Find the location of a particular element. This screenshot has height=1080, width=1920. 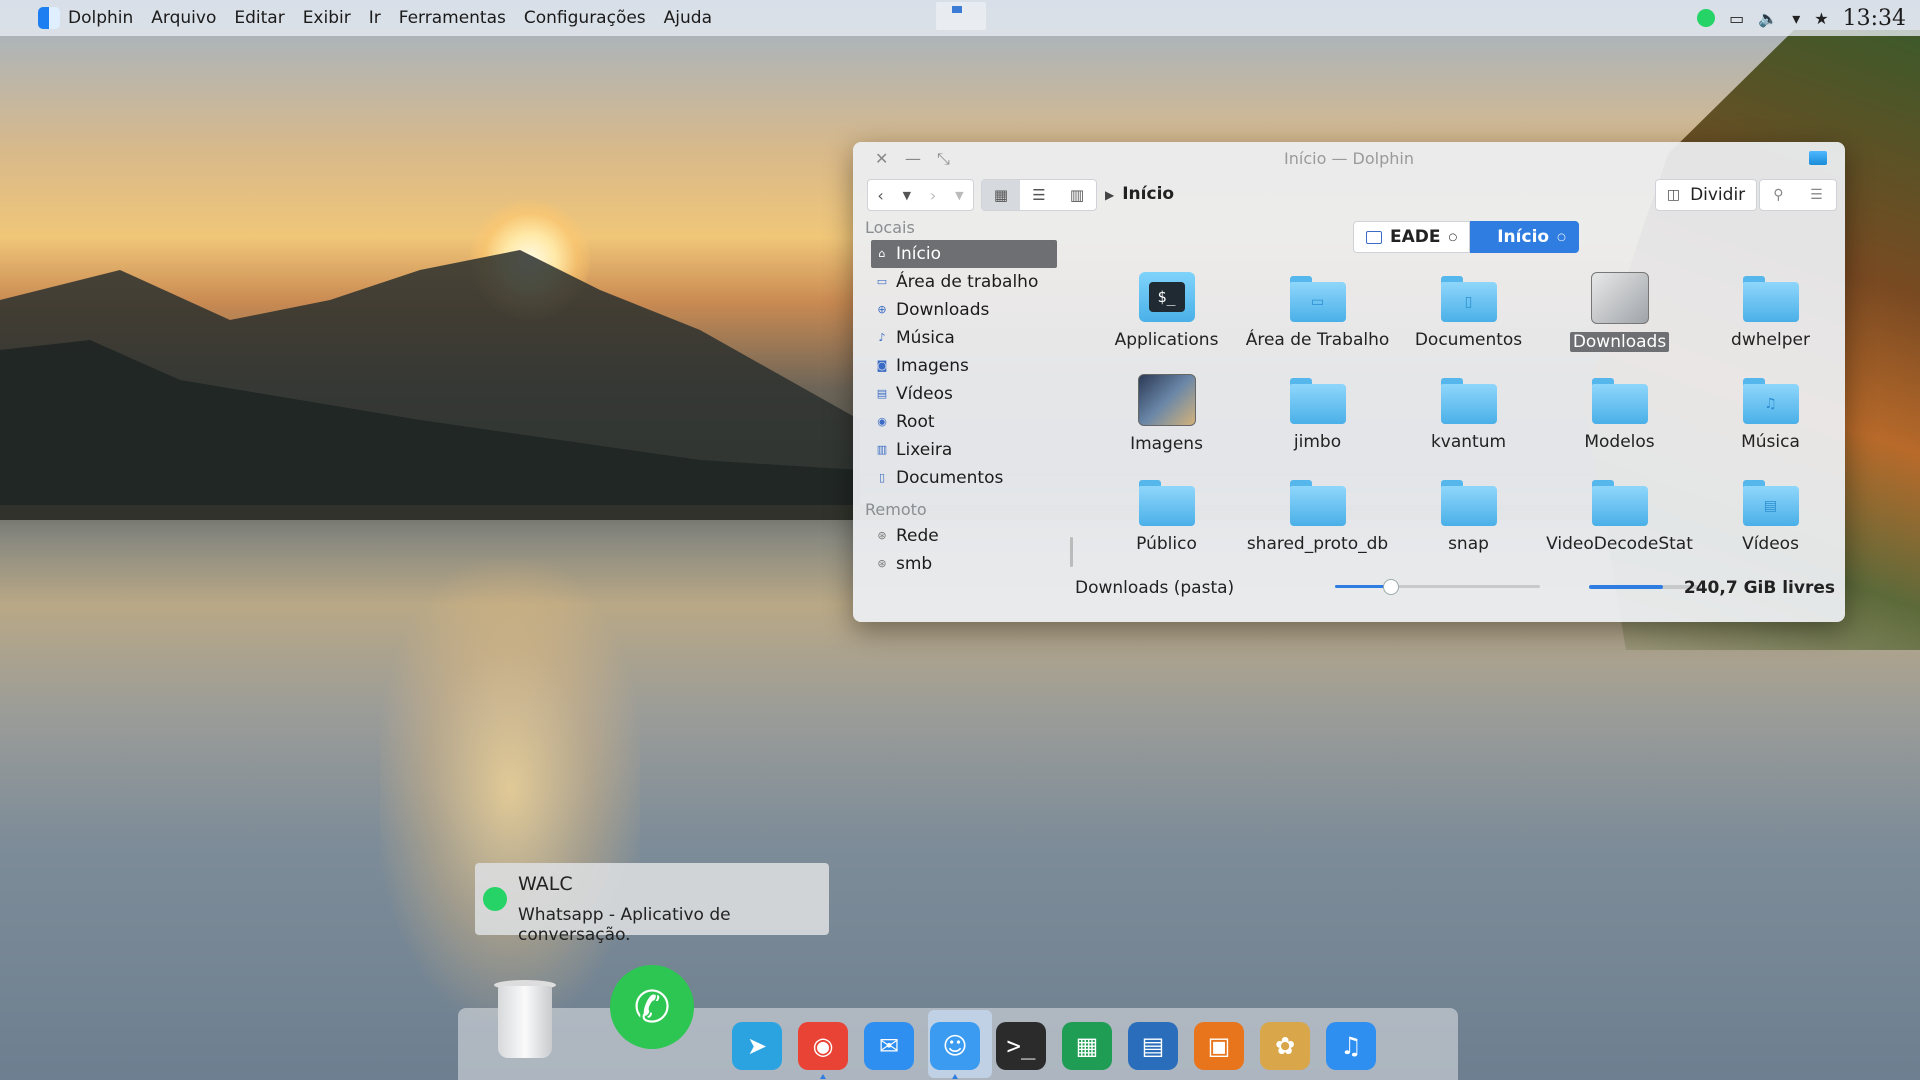

notification-title: WALC is located at coordinates (545, 884).